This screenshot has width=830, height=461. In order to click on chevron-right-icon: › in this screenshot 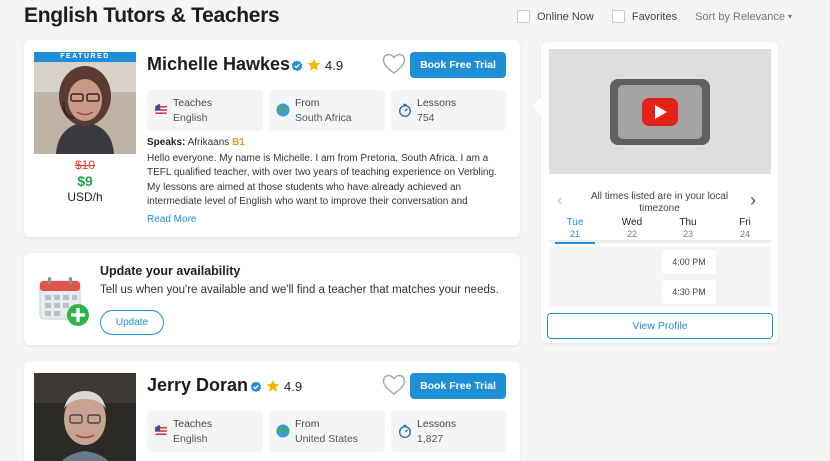, I will do `click(753, 200)`.